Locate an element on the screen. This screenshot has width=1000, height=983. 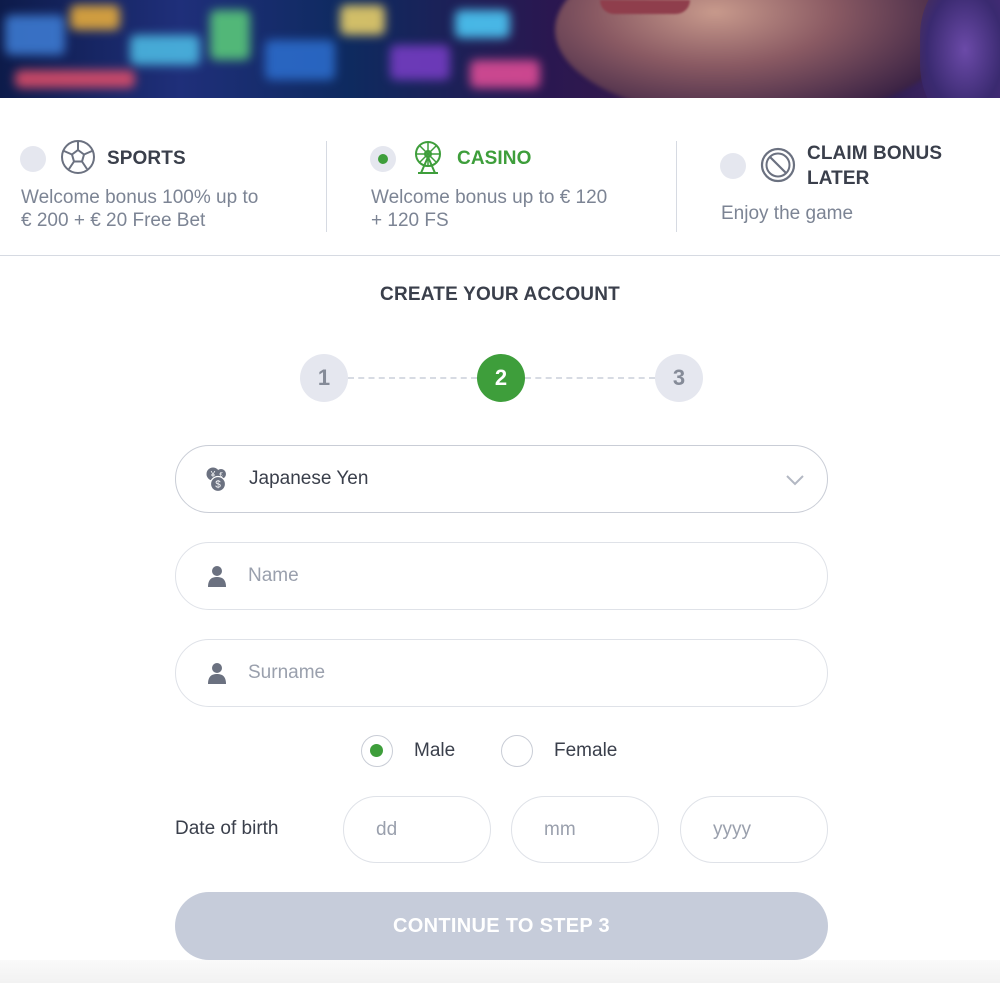
surname-field is located at coordinates (501, 673).